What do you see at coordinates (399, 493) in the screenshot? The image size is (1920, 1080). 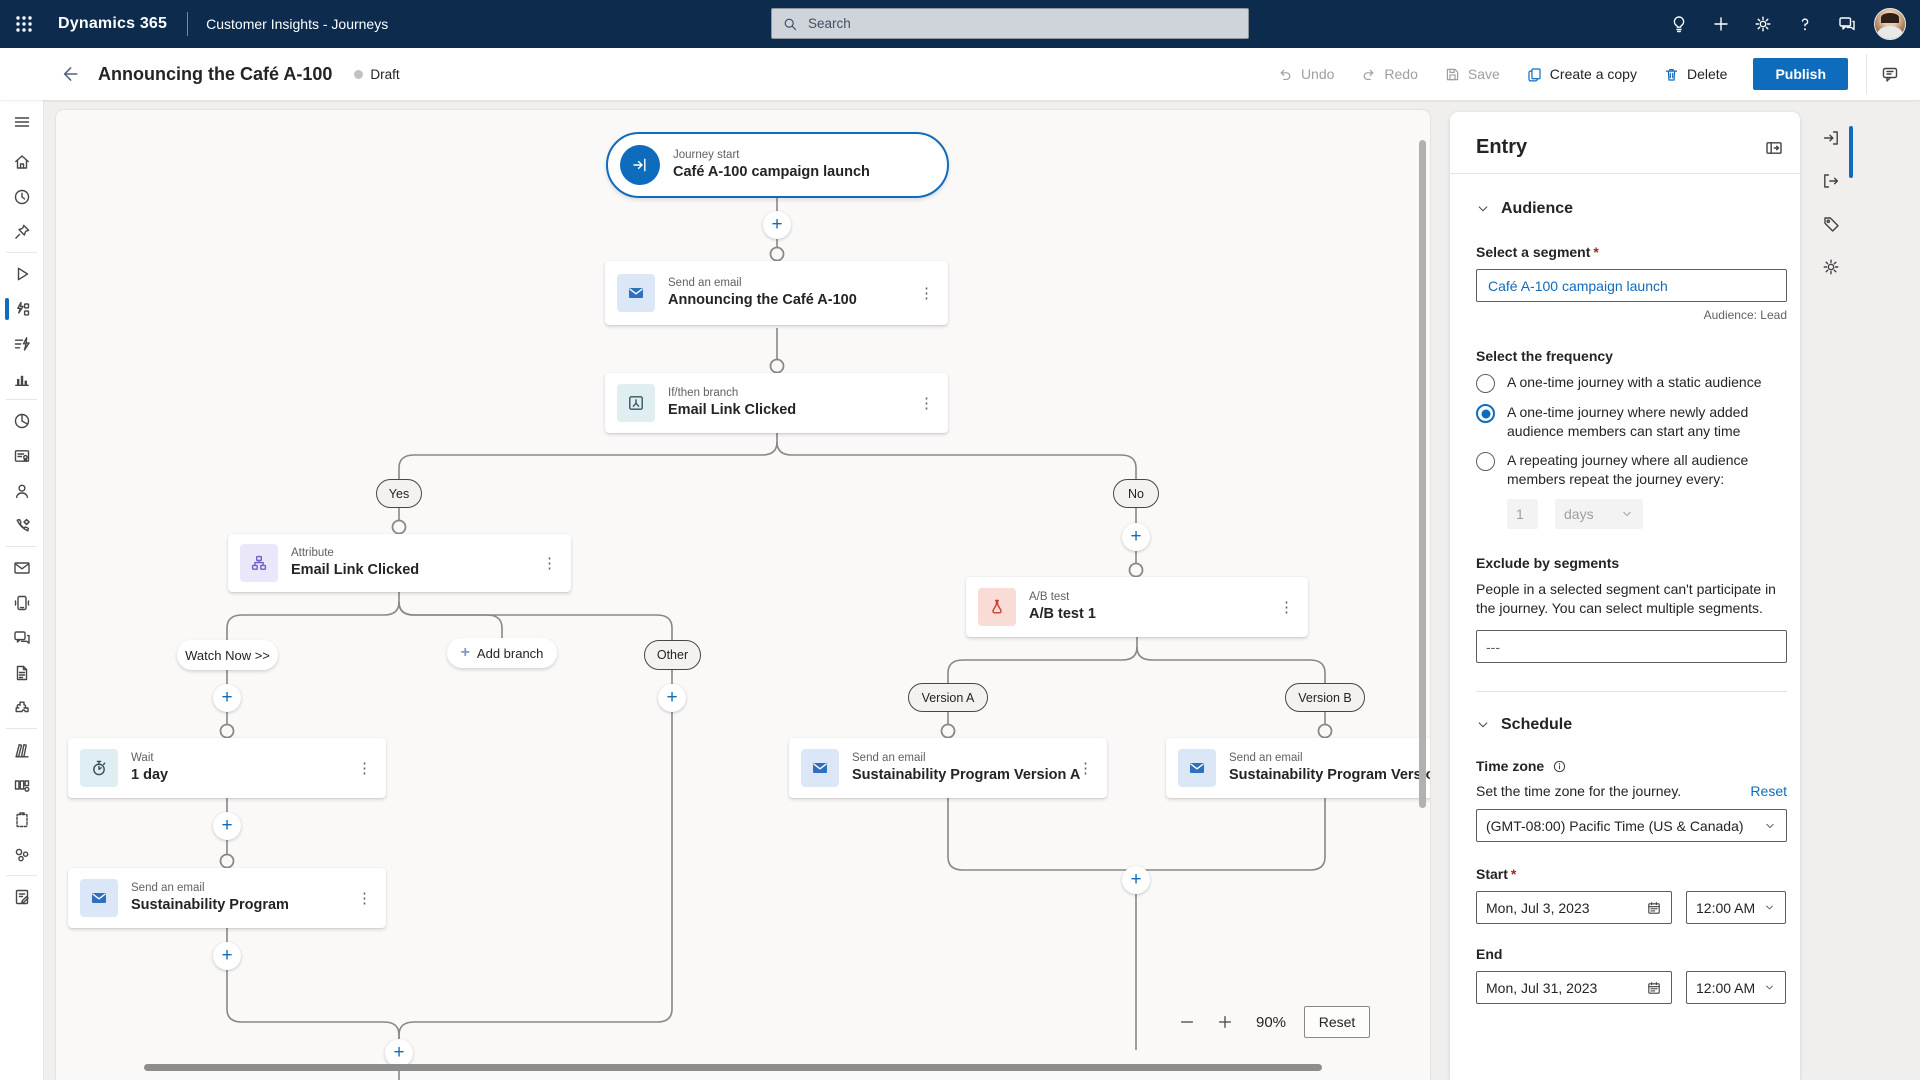 I see `branch-pill-yes: Yes` at bounding box center [399, 493].